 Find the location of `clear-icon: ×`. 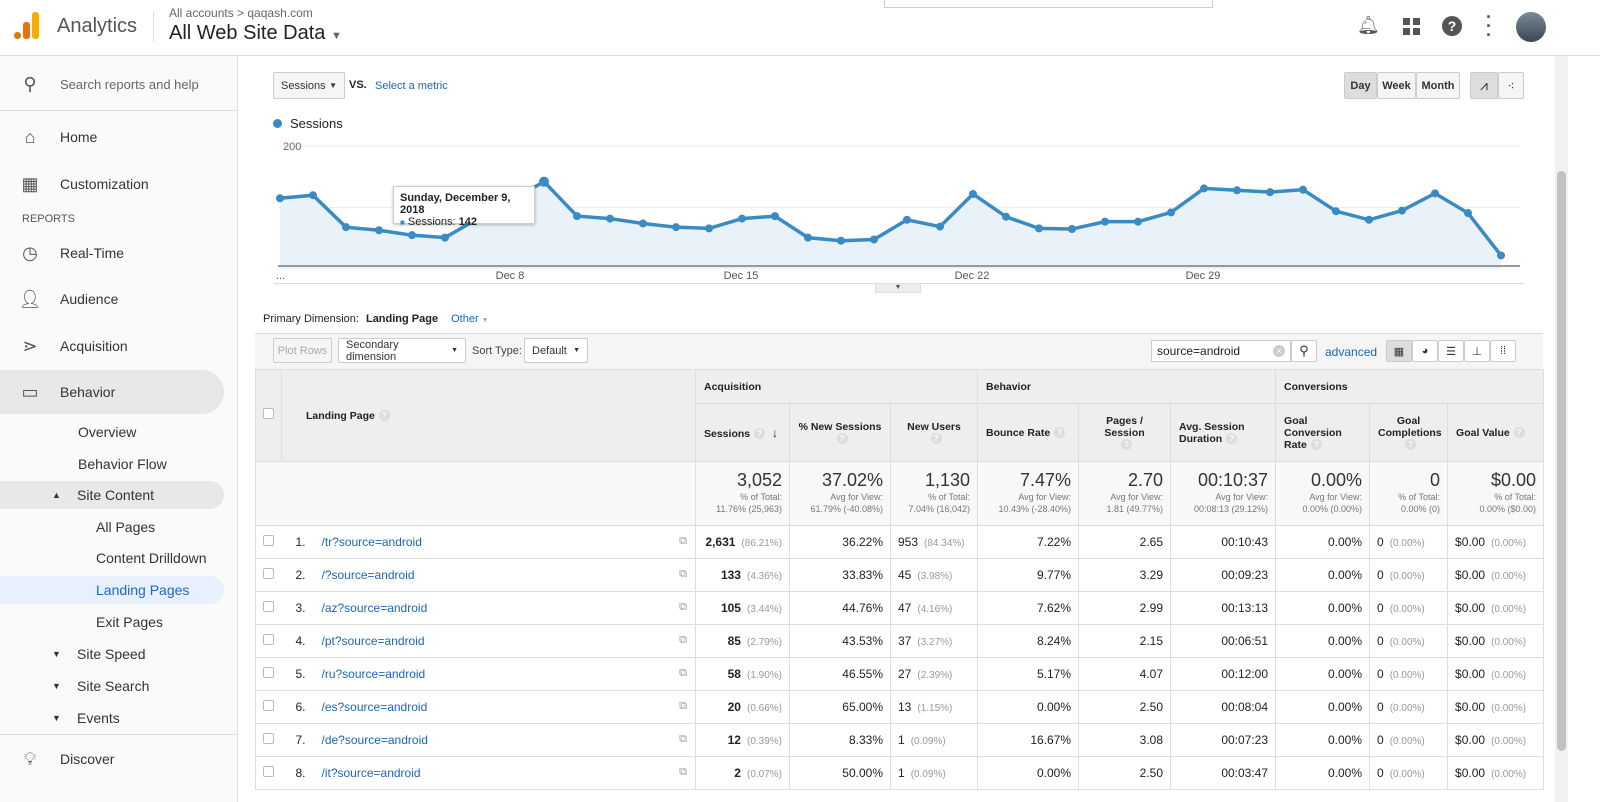

clear-icon: × is located at coordinates (1279, 351).